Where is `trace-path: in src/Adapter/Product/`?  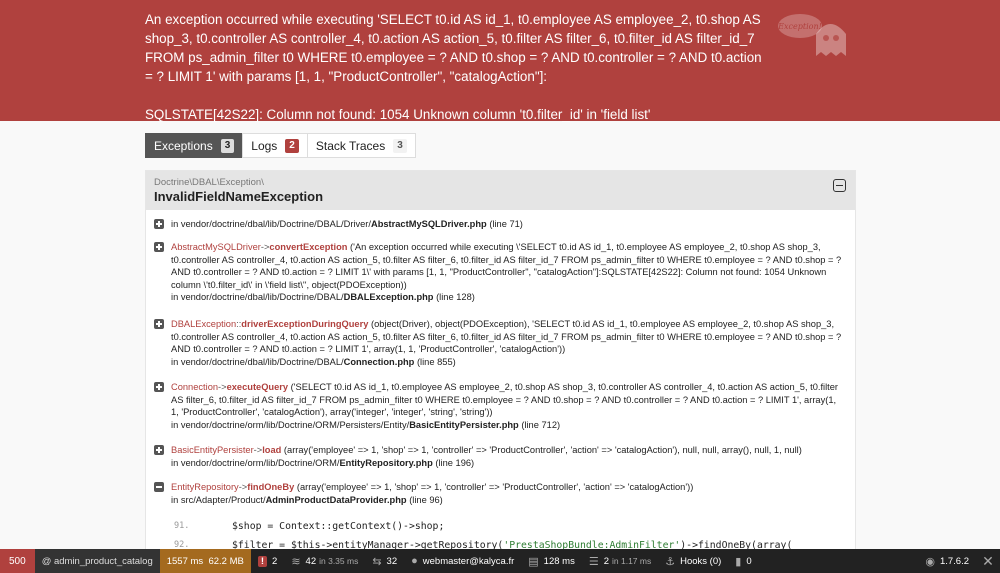 trace-path: in src/Adapter/Product/ is located at coordinates (218, 499).